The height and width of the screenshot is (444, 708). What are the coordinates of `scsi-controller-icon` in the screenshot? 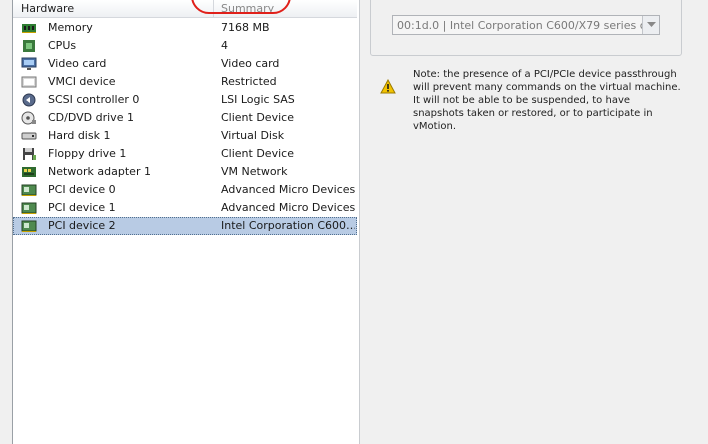 It's located at (29, 100).